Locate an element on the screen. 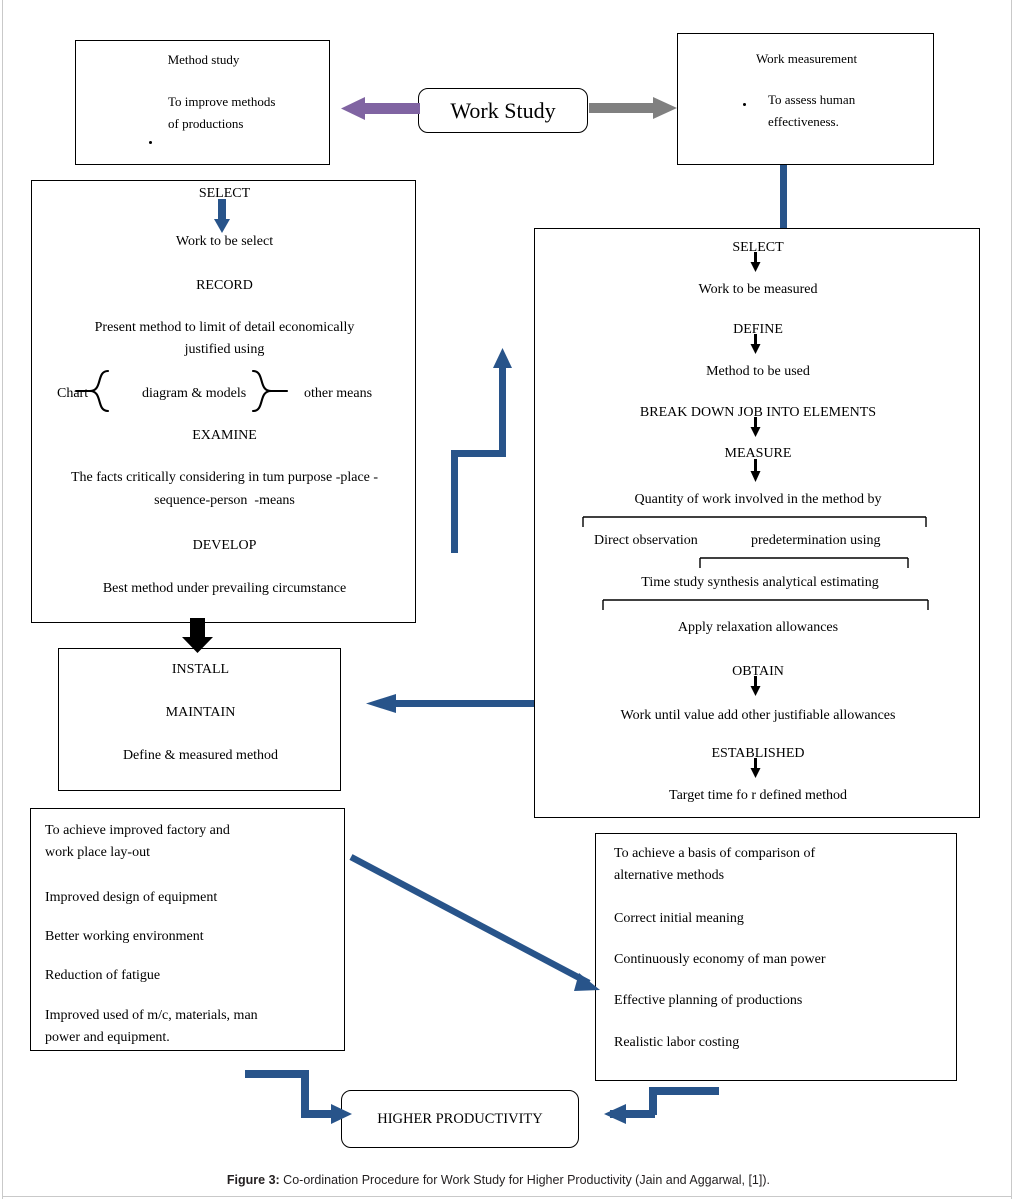 Image resolution: width=1014 pixels, height=1199 pixels. method-step-facts-line-2: sequence-person -means is located at coordinates (224, 500).